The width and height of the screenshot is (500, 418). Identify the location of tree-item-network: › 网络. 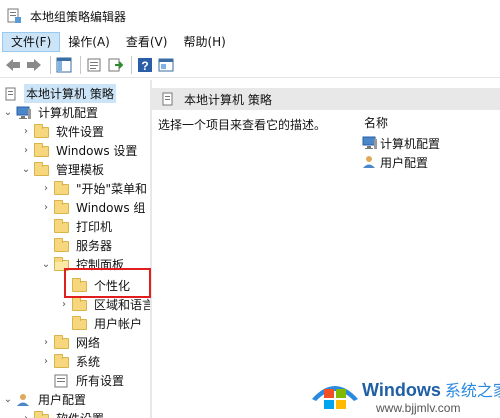
(71, 342).